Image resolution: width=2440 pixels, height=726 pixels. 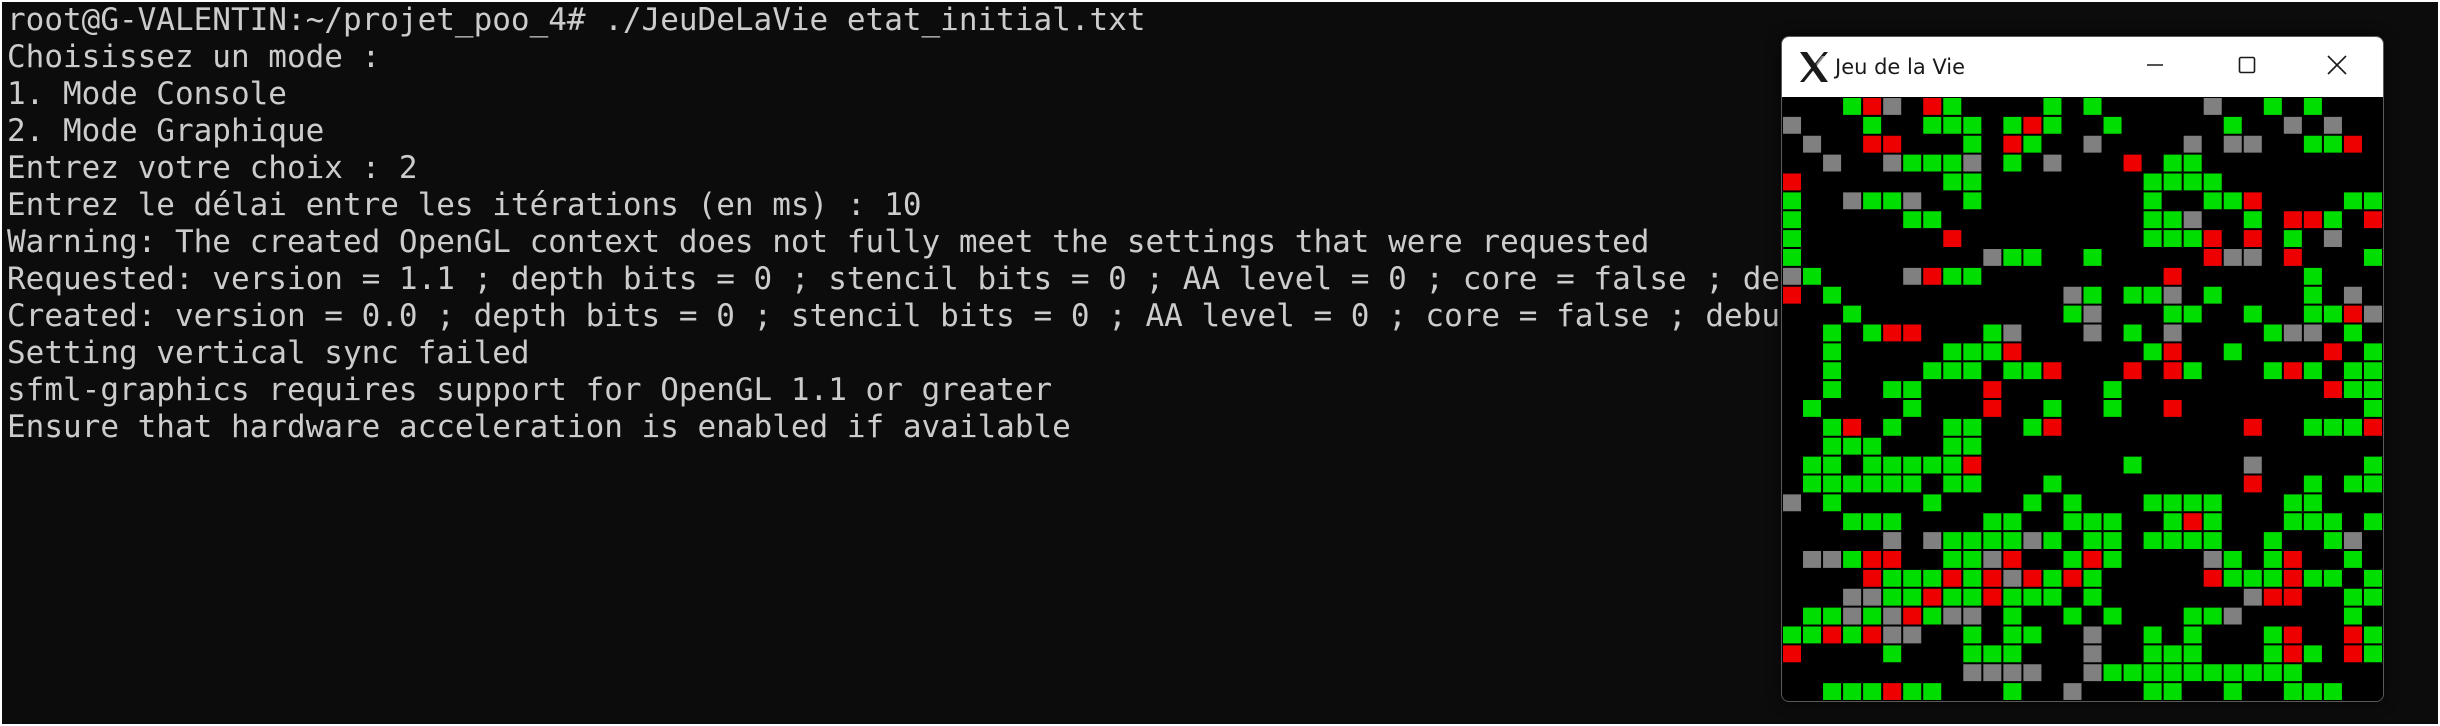 What do you see at coordinates (2155, 67) in the screenshot?
I see `minimize-button` at bounding box center [2155, 67].